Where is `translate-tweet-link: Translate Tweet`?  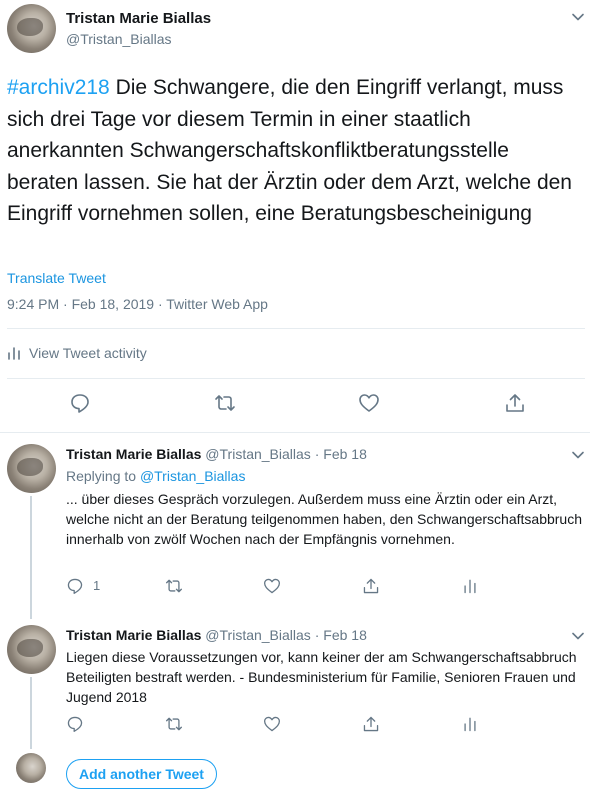 translate-tweet-link: Translate Tweet is located at coordinates (56, 278).